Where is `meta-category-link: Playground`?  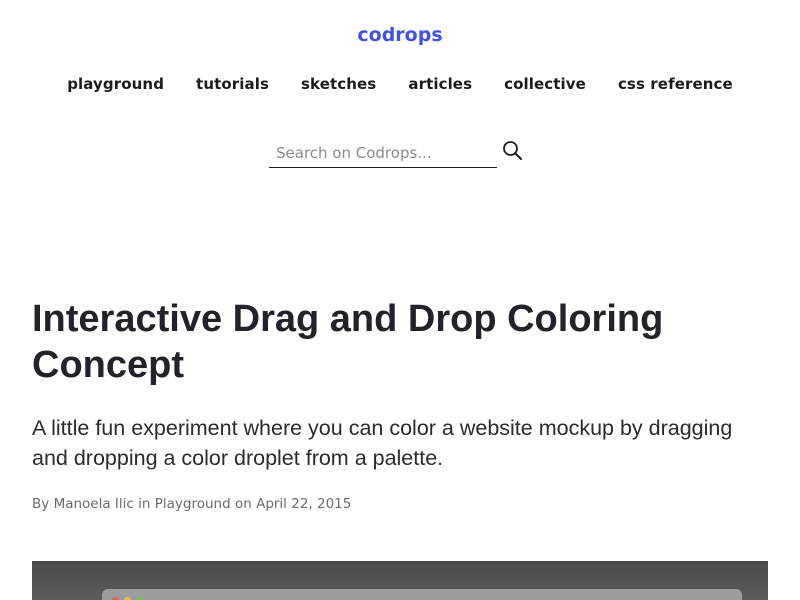
meta-category-link: Playground is located at coordinates (193, 504).